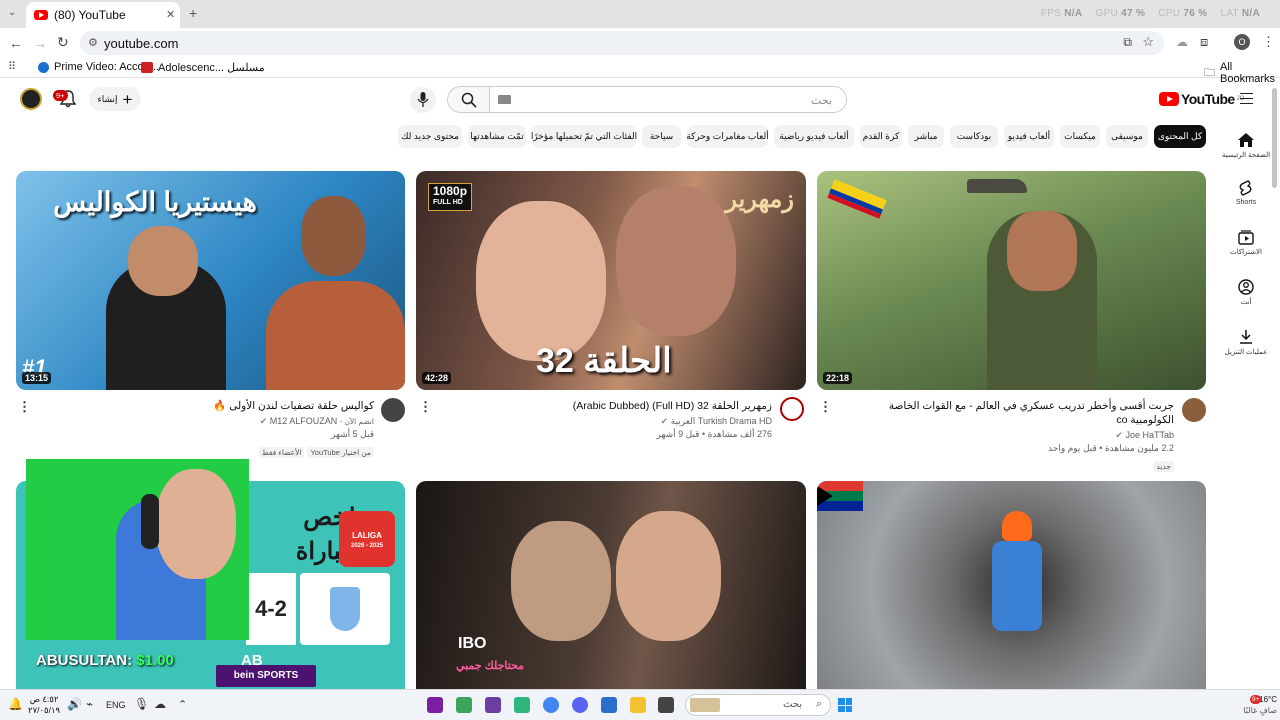  What do you see at coordinates (182, 704) in the screenshot?
I see `tray-chevron-icon: ⌃` at bounding box center [182, 704].